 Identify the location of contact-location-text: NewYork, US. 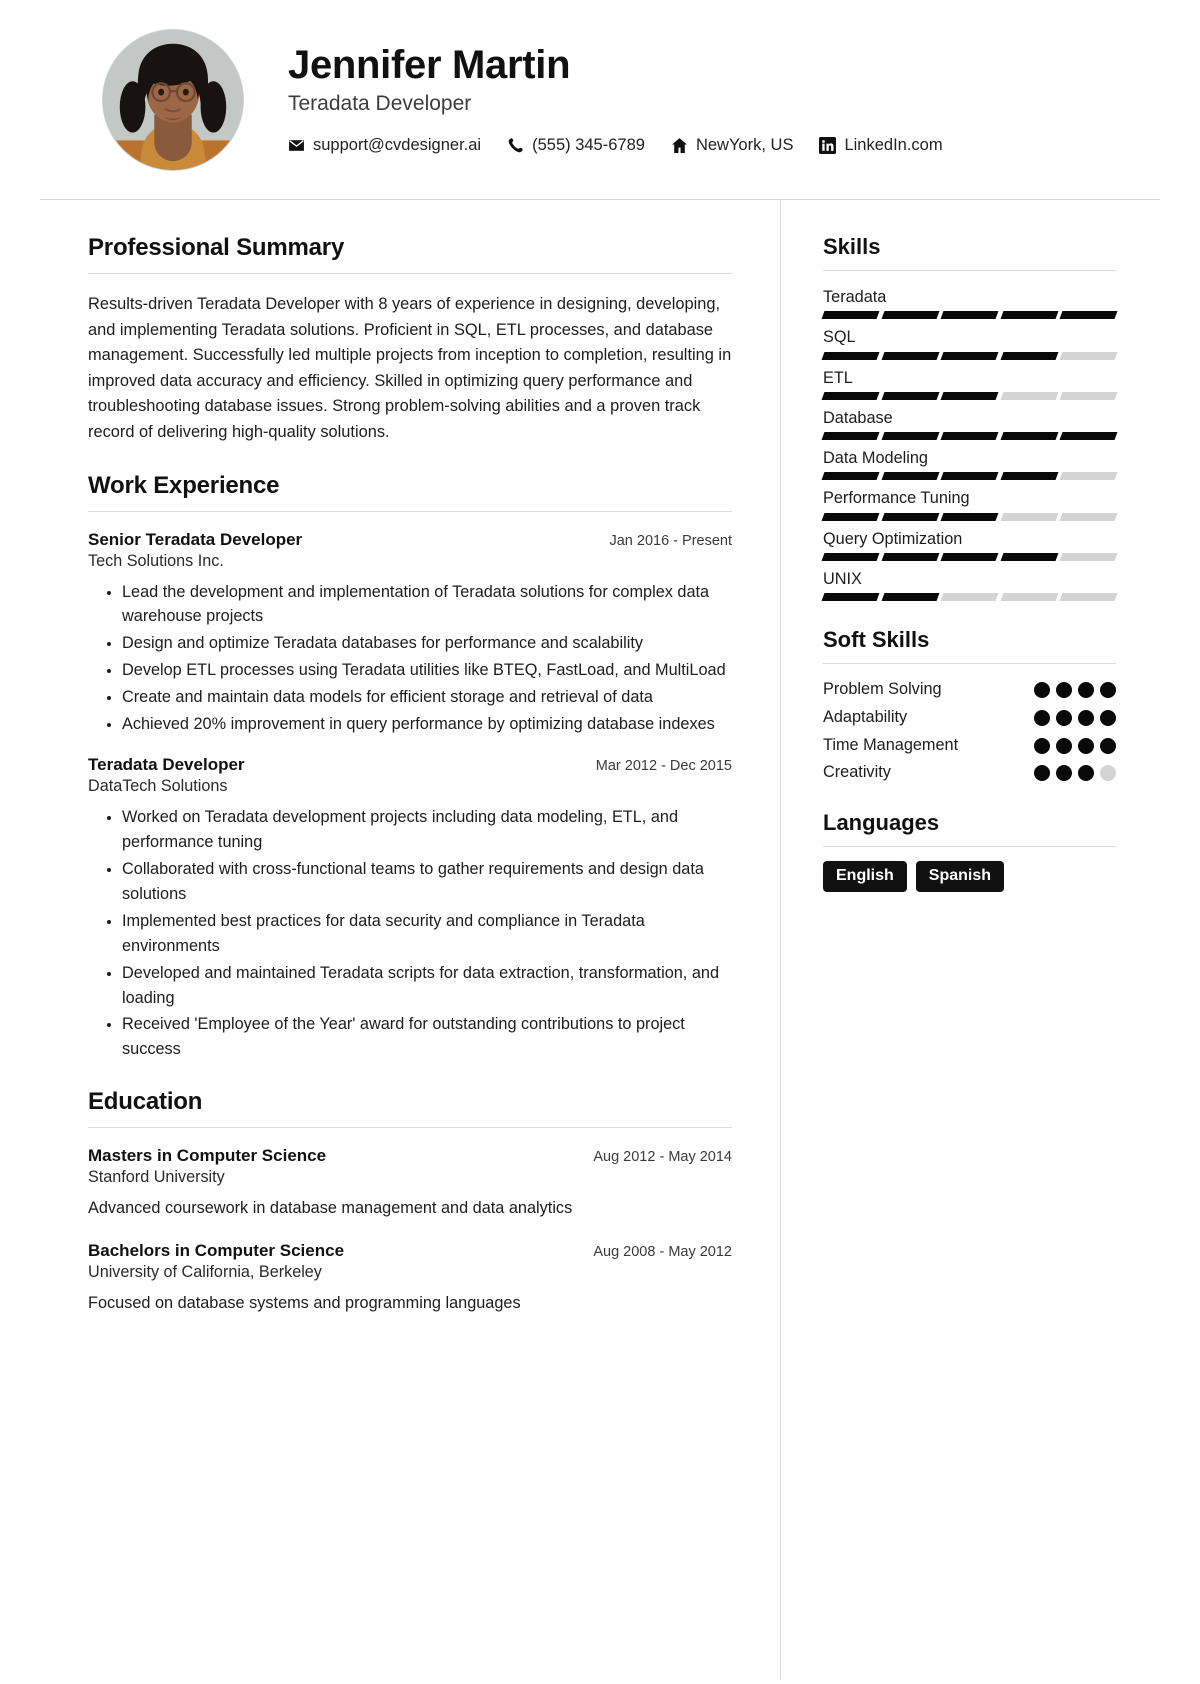
(744, 145).